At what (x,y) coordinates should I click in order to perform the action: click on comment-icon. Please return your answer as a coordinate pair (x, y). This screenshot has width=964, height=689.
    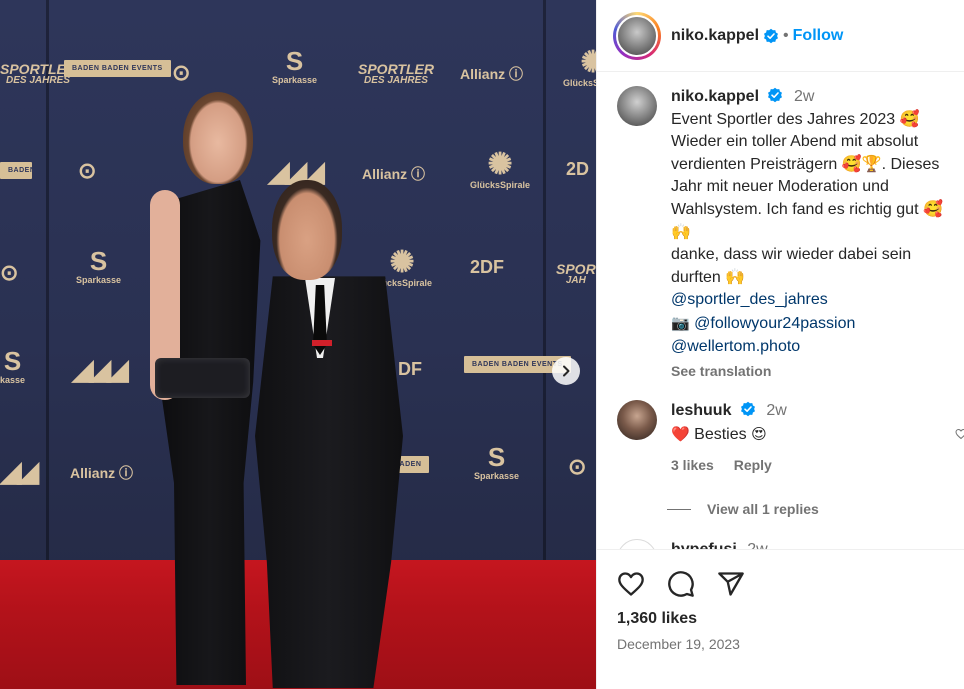
    Looking at the image, I should click on (681, 584).